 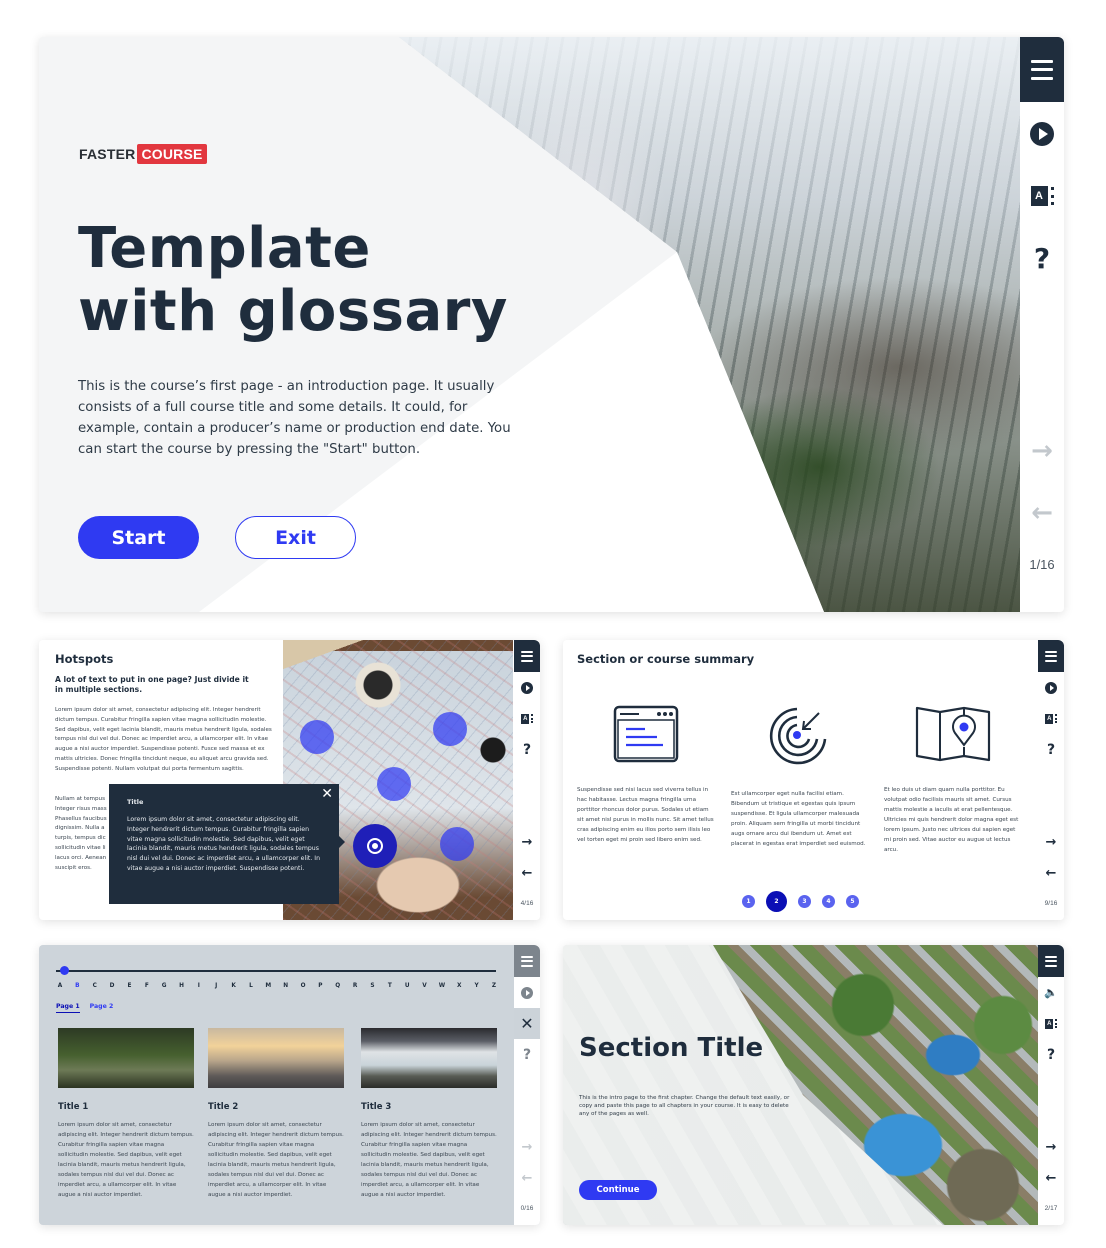 I want to click on logo-text-faster: FASTER, so click(x=107, y=154).